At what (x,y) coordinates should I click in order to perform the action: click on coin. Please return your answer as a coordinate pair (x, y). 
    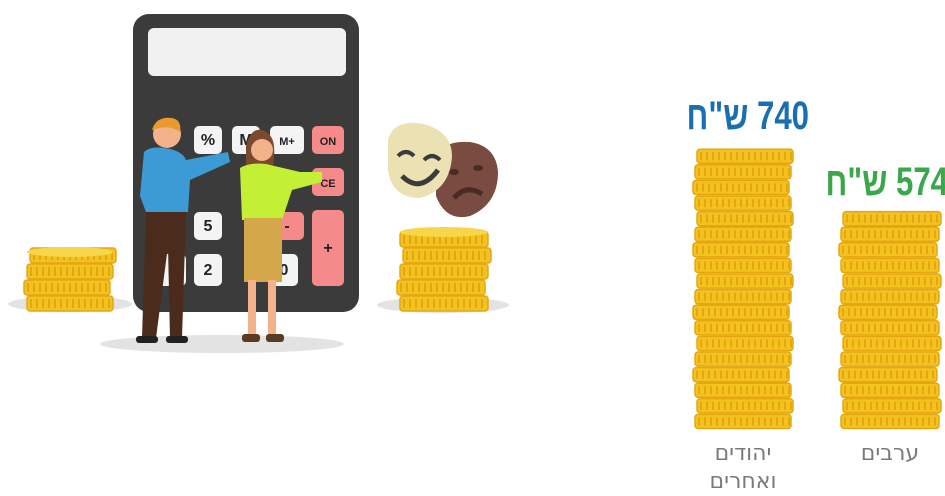
    Looking at the image, I should click on (444, 303).